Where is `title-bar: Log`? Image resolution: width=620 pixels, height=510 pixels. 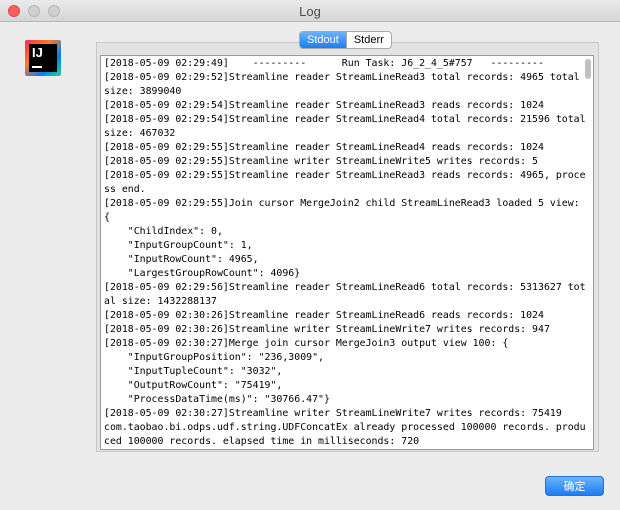
title-bar: Log is located at coordinates (310, 11).